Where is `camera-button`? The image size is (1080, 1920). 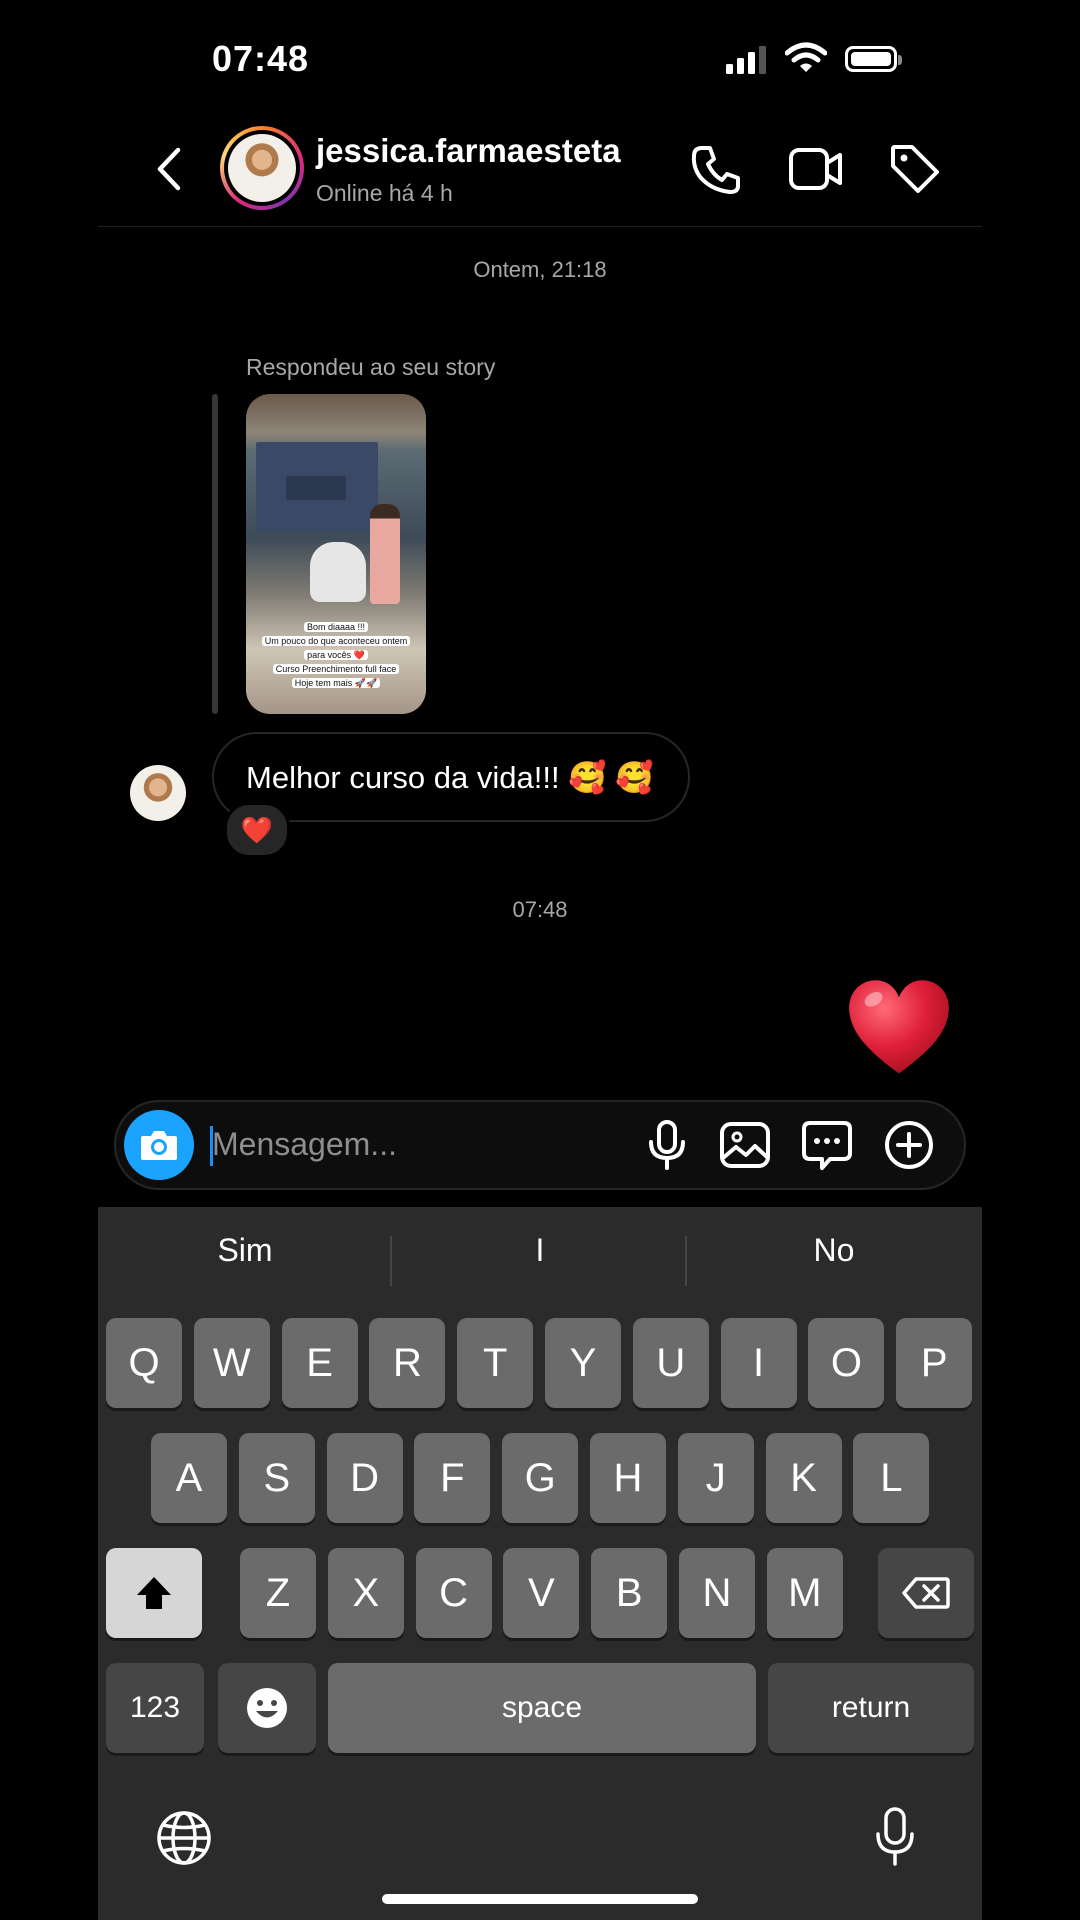 camera-button is located at coordinates (159, 1145).